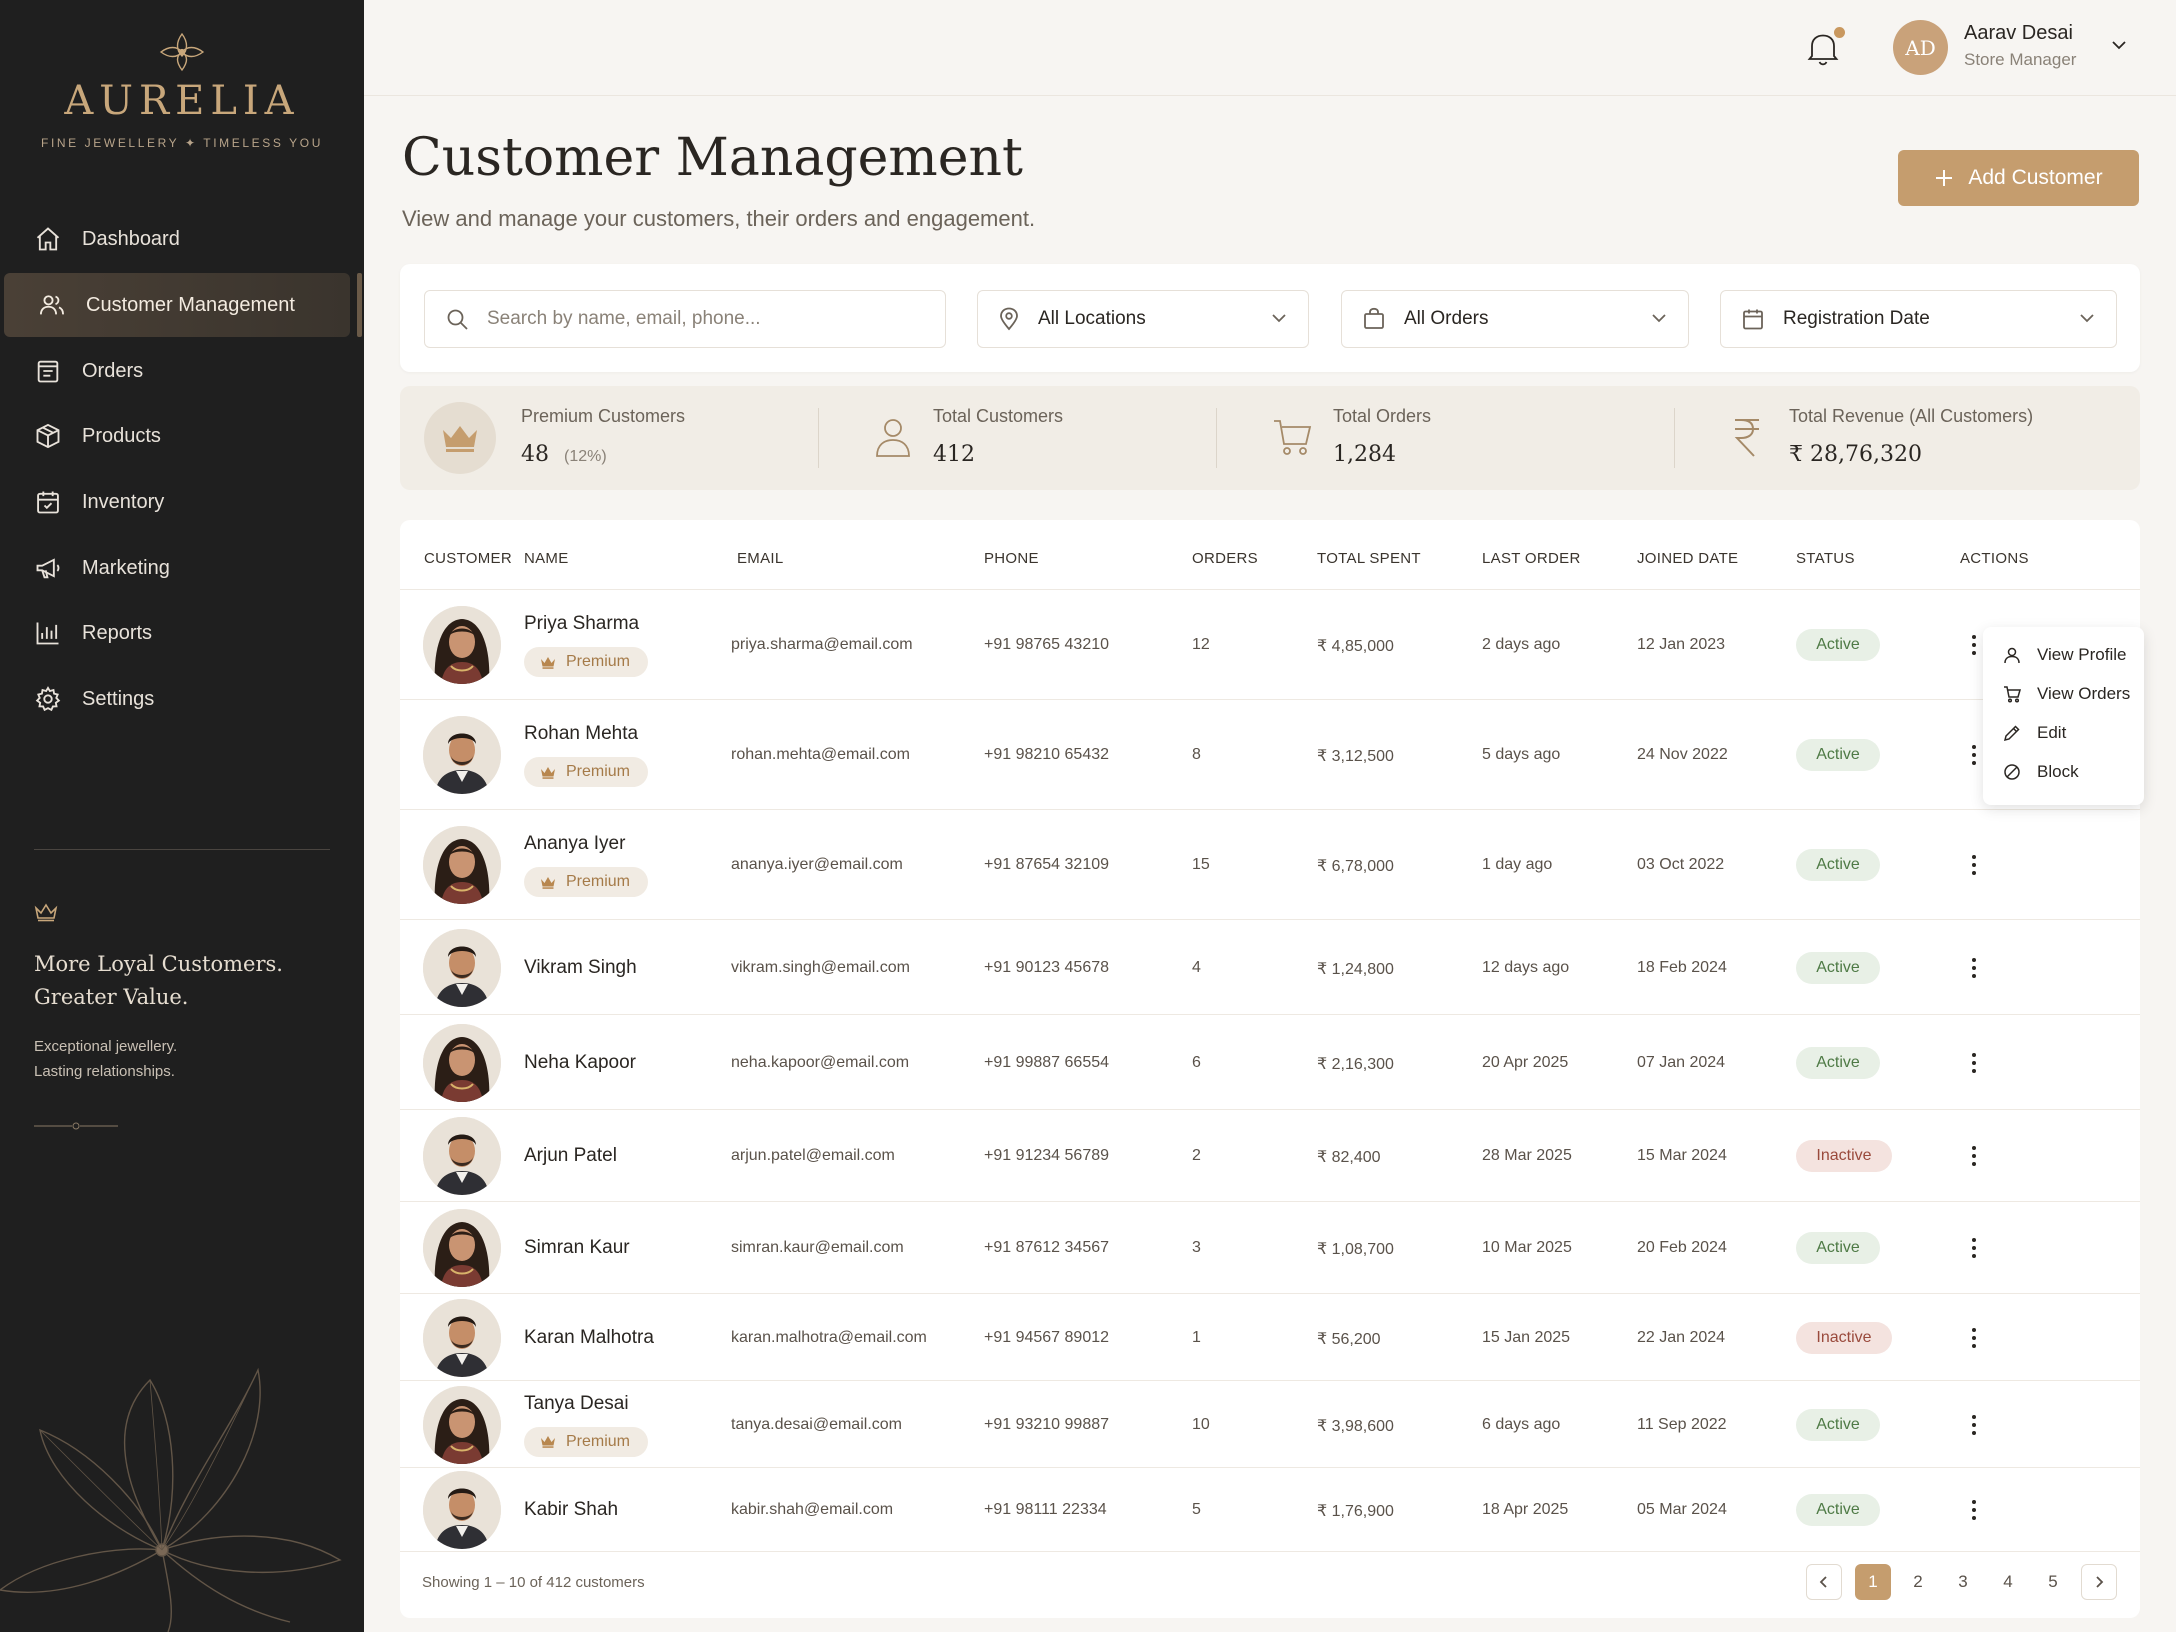 This screenshot has width=2176, height=1632. Describe the element at coordinates (1225, 558) in the screenshot. I see `column-header: ORDERS` at that location.